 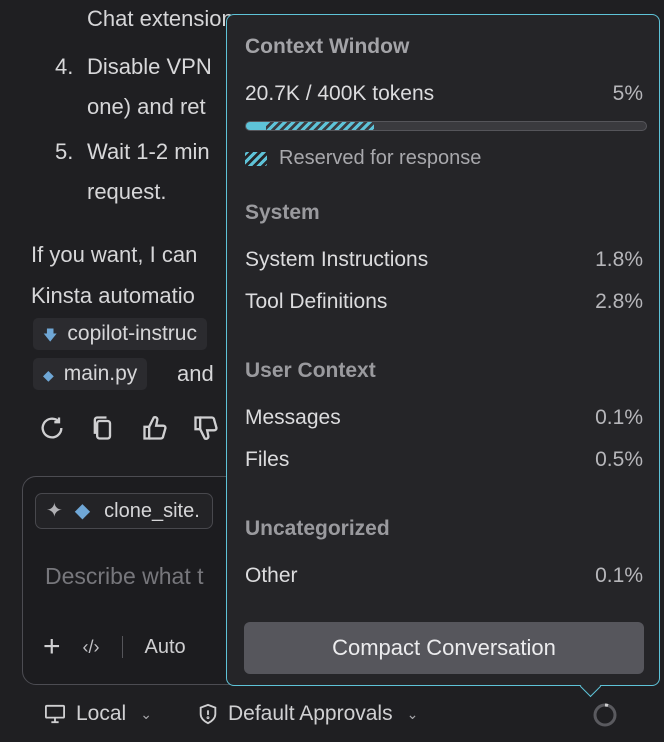 What do you see at coordinates (207, 429) in the screenshot?
I see `thumbs-down-icon` at bounding box center [207, 429].